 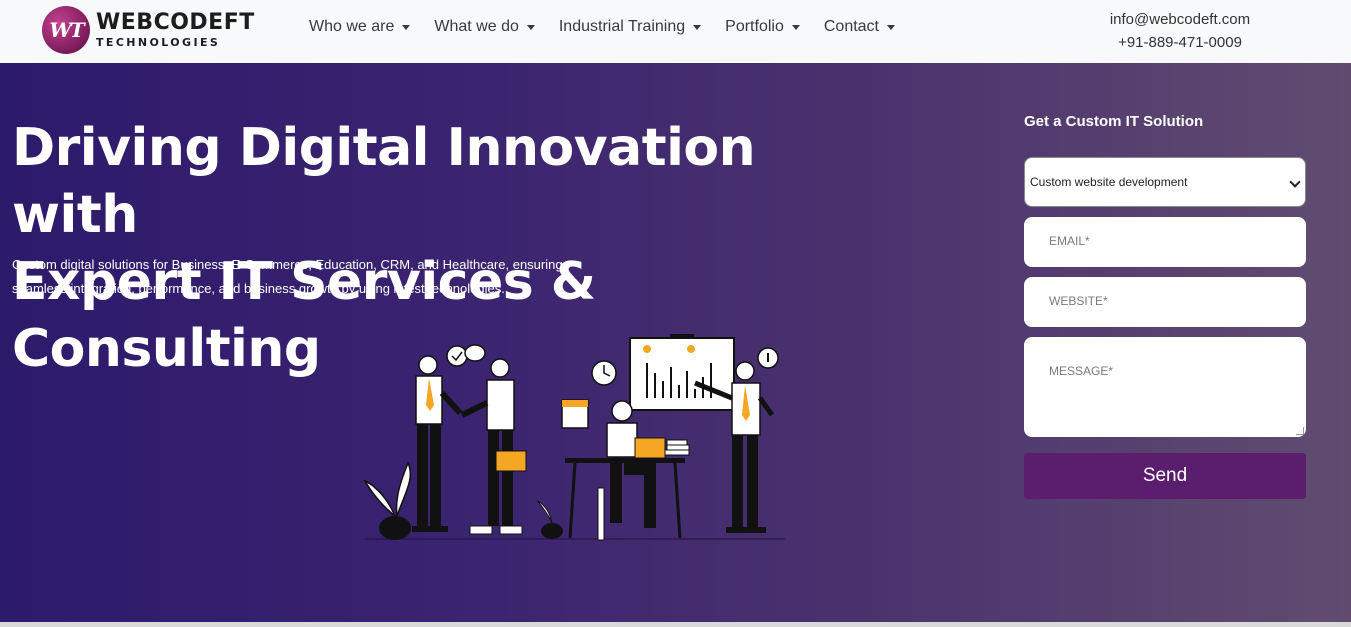 What do you see at coordinates (1300, 431) in the screenshot?
I see `resize-grip-icon` at bounding box center [1300, 431].